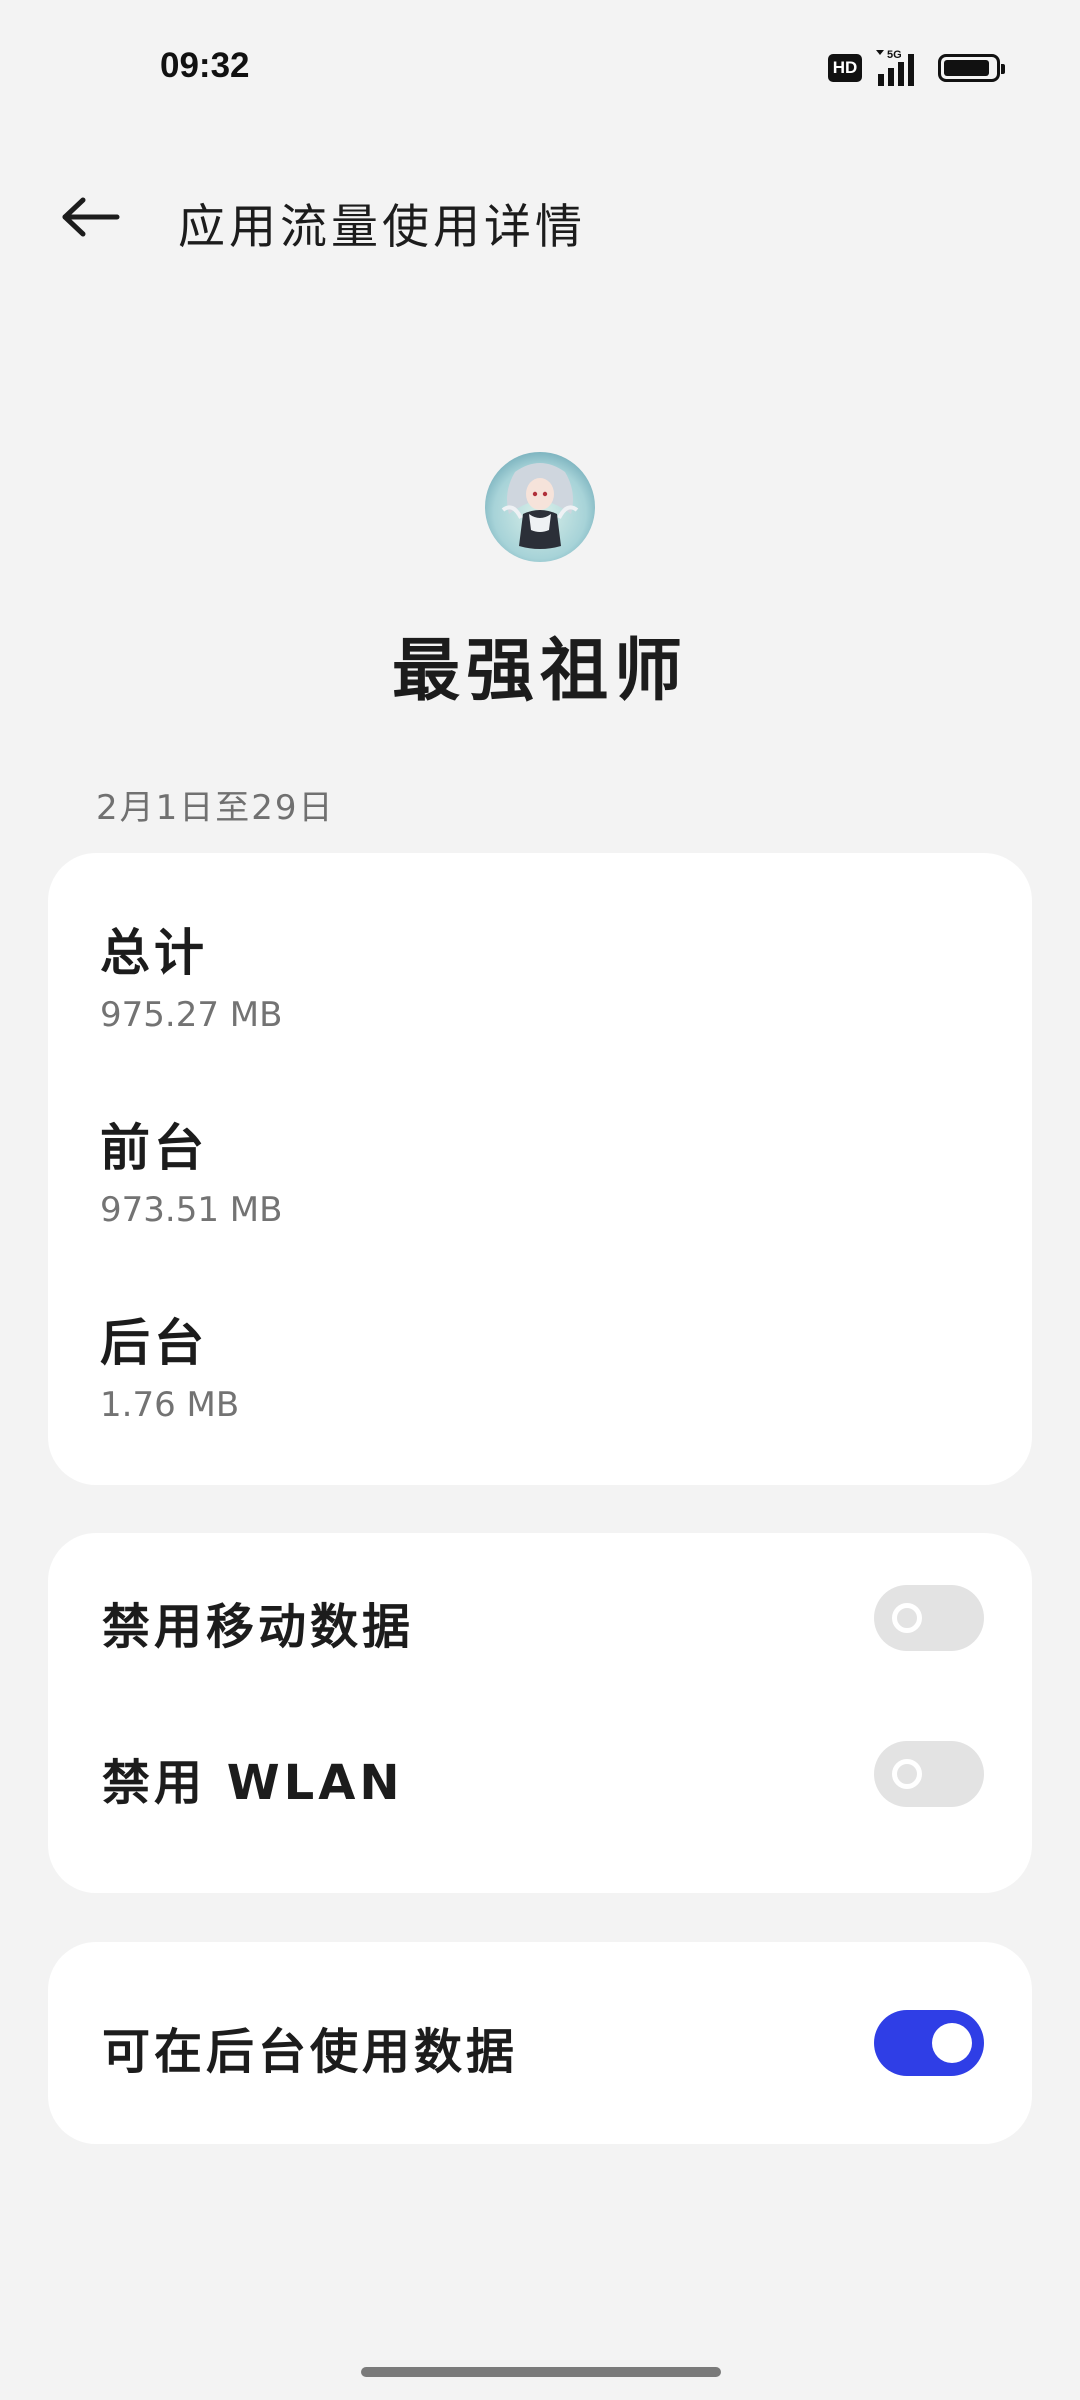  Describe the element at coordinates (539, 671) in the screenshot. I see `app-name: 最强祖师` at that location.